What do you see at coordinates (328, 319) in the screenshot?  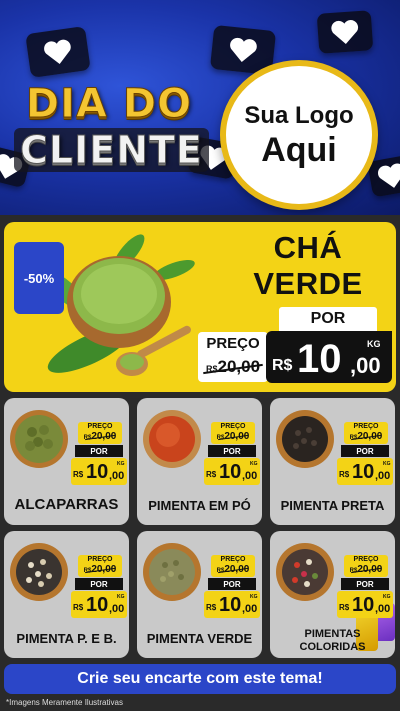 I see `featured-por-label: POR` at bounding box center [328, 319].